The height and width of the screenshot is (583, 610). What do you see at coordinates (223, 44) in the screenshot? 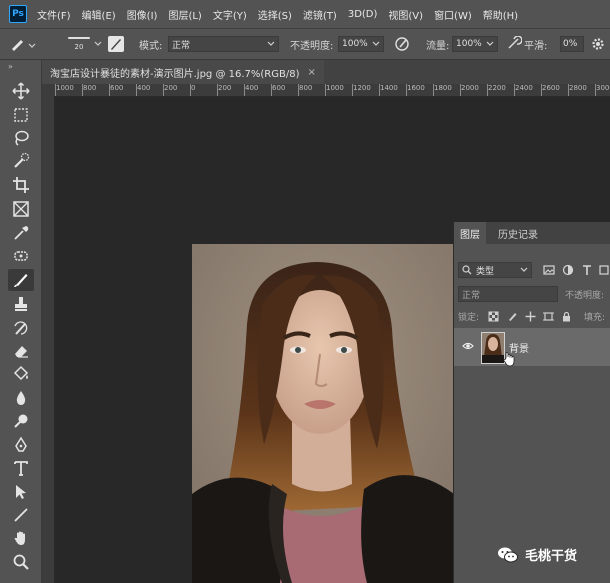
I see `blend-mode-select: 正常` at bounding box center [223, 44].